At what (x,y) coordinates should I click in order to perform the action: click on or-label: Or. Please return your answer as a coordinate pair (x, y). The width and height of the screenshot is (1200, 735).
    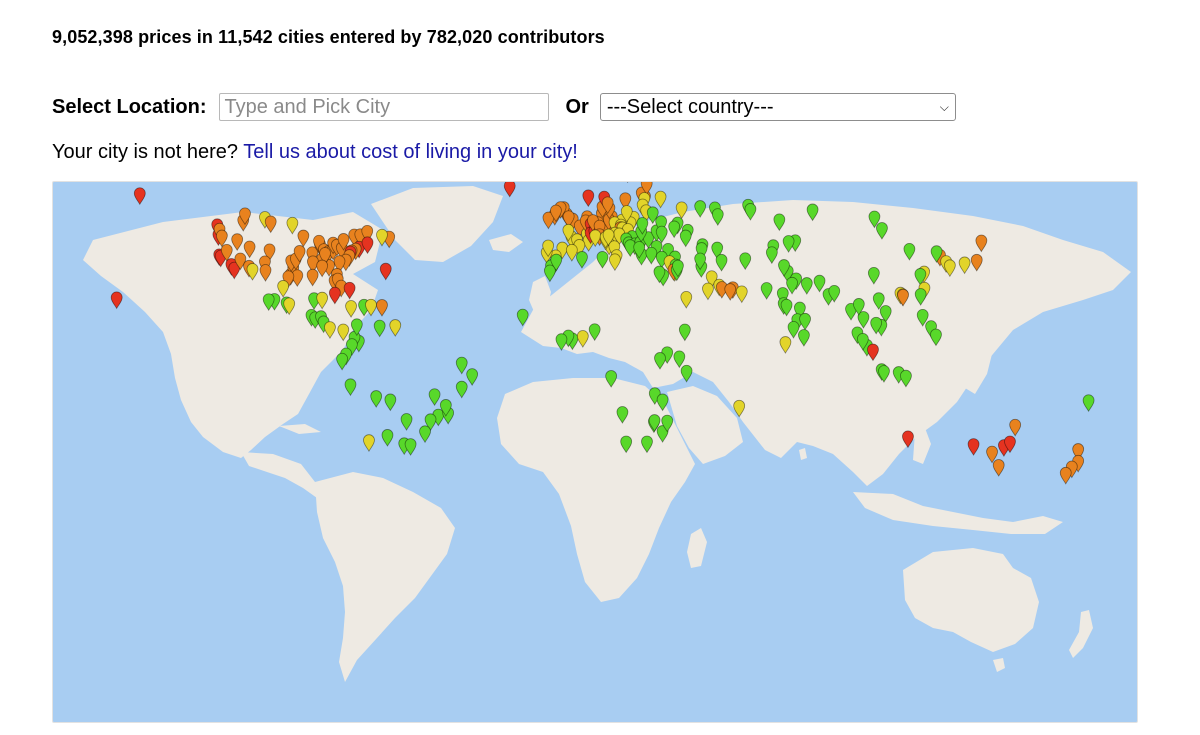
    Looking at the image, I should click on (577, 106).